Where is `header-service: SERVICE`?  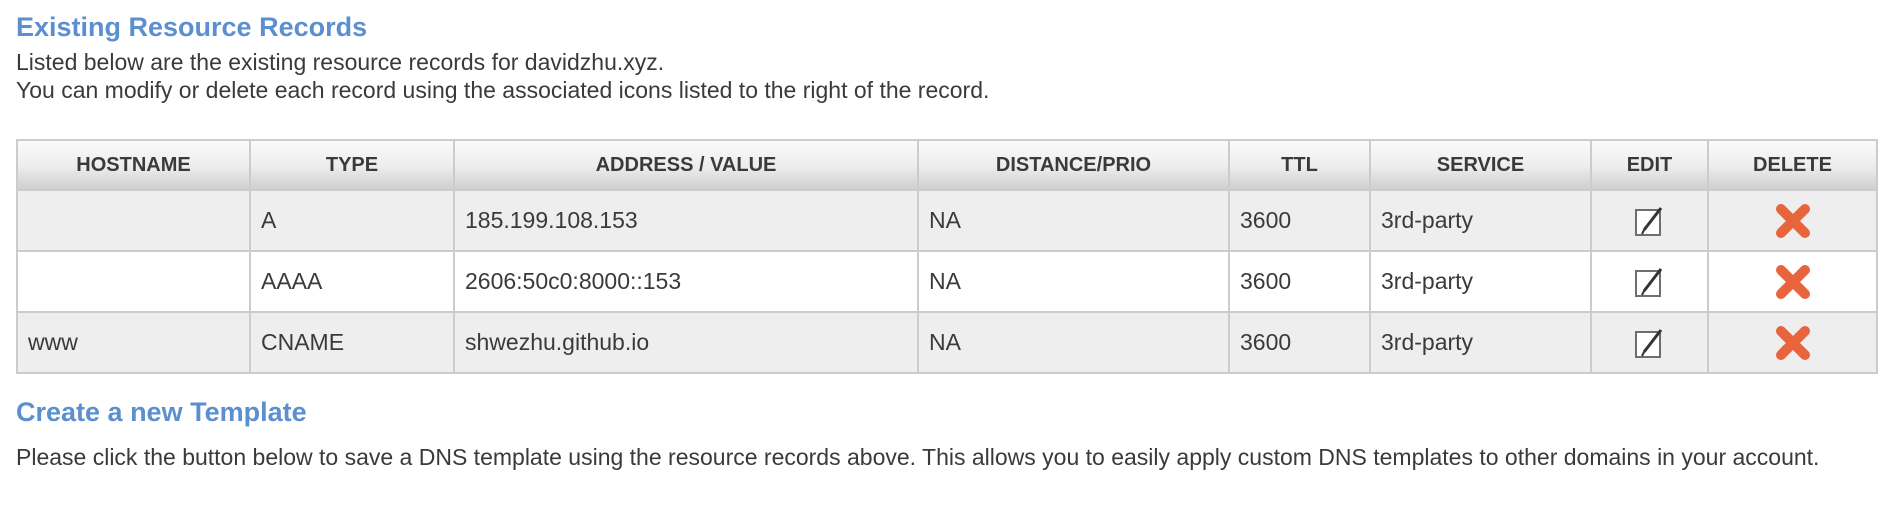 header-service: SERVICE is located at coordinates (1480, 165).